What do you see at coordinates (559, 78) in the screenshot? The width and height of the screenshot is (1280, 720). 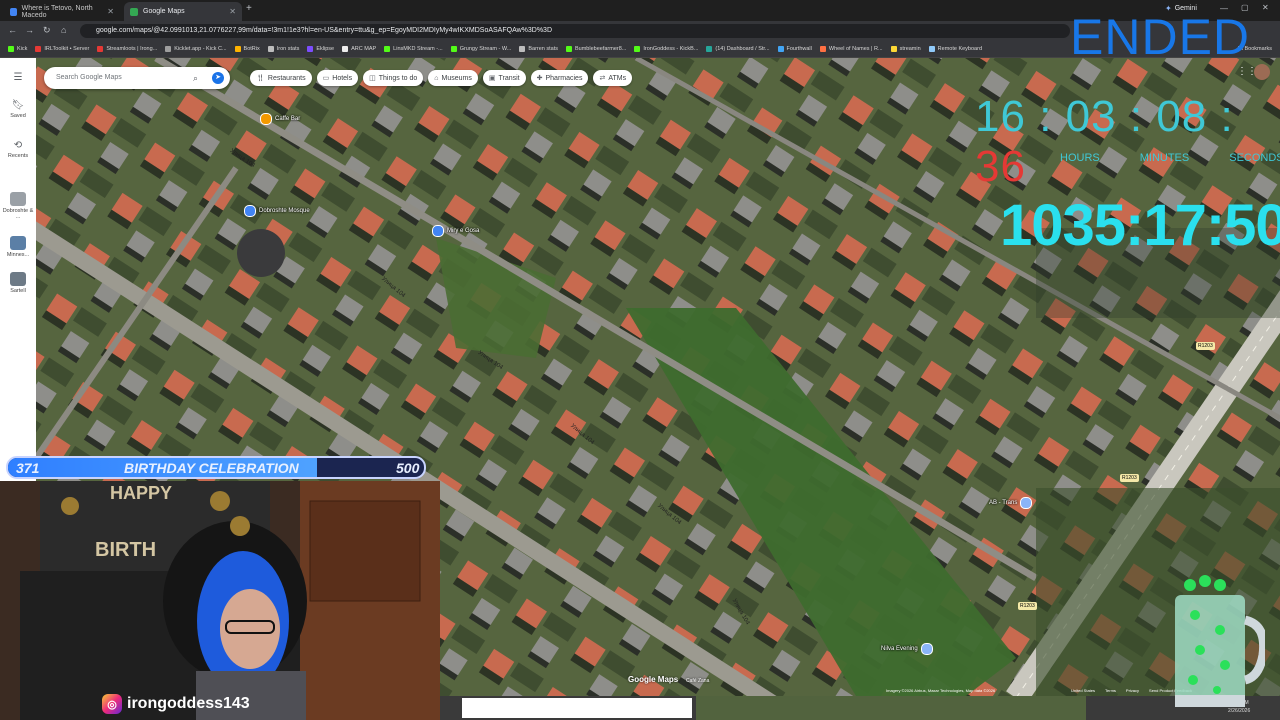 I see `chip-pharmacies: ✚ Pharmacies` at bounding box center [559, 78].